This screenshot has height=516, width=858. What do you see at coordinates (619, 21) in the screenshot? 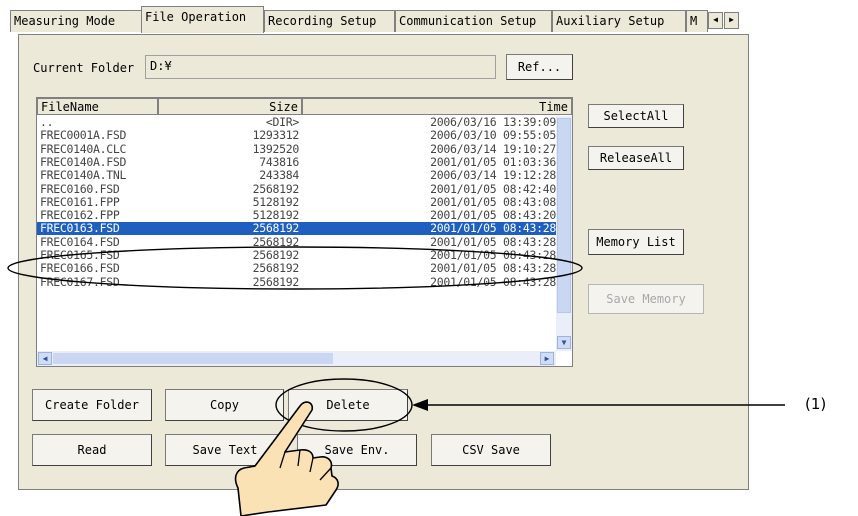
I see `tab-auxiliary-setup: Auxiliary Setup` at bounding box center [619, 21].